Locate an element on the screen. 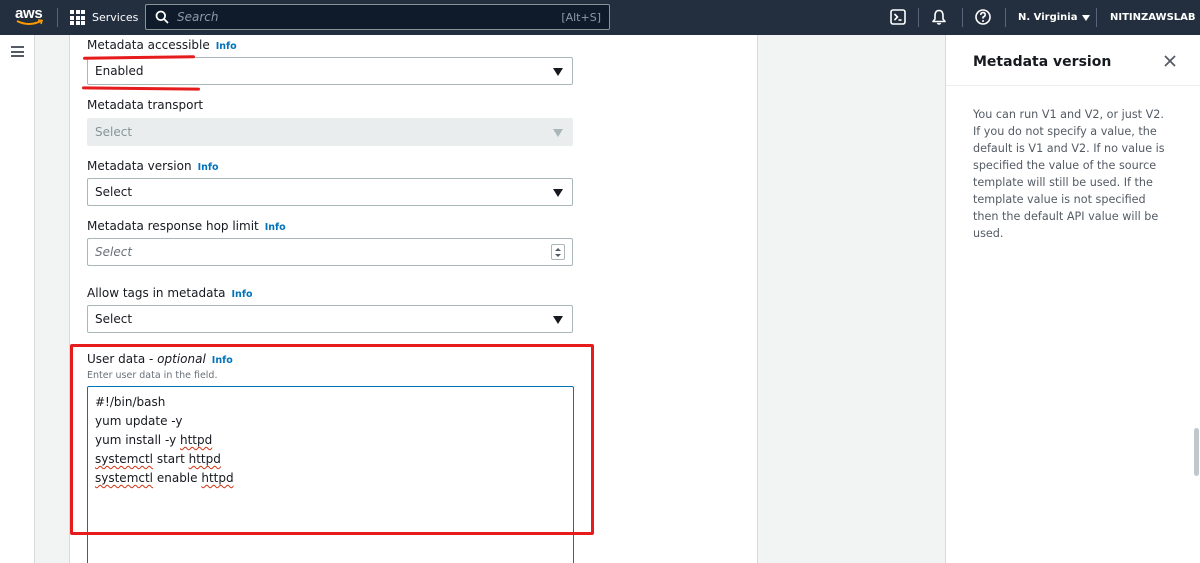 This screenshot has width=1200, height=563. spin-up-icon is located at coordinates (558, 249).